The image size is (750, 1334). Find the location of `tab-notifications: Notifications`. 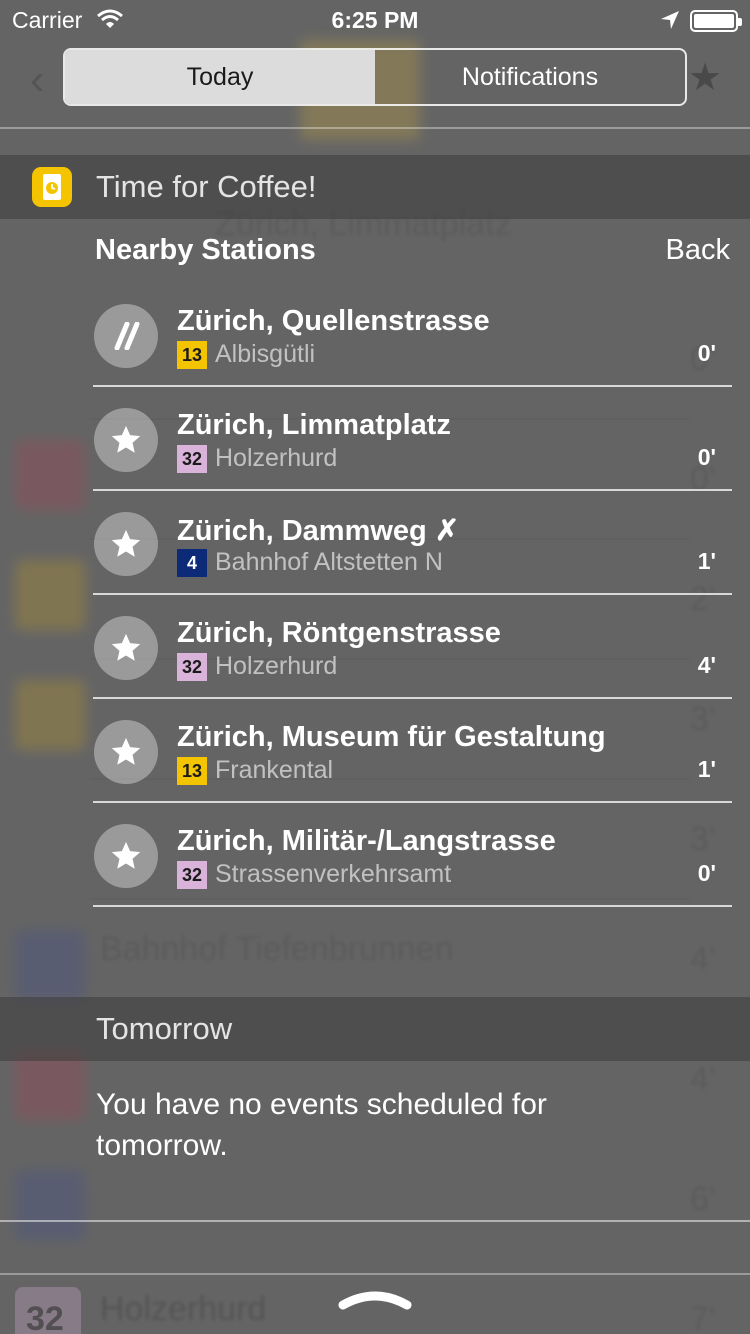

tab-notifications: Notifications is located at coordinates (530, 77).